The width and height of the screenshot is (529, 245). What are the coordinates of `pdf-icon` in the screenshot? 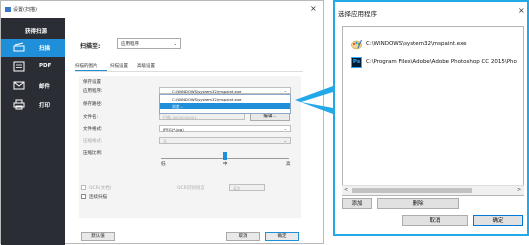 It's located at (19, 66).